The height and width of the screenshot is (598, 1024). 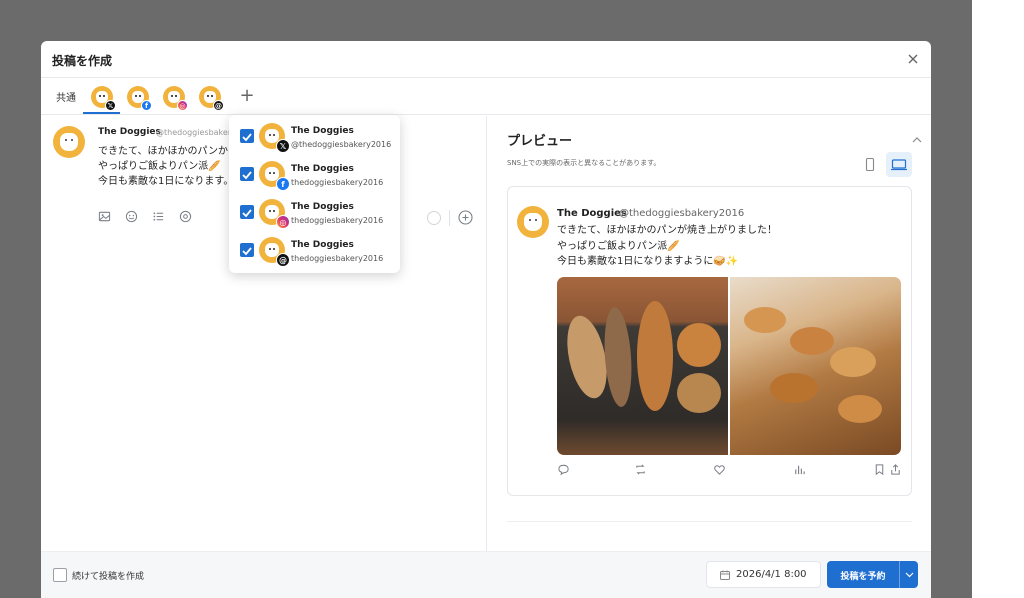 What do you see at coordinates (82, 61) in the screenshot?
I see `modal-title: 投稿を作成` at bounding box center [82, 61].